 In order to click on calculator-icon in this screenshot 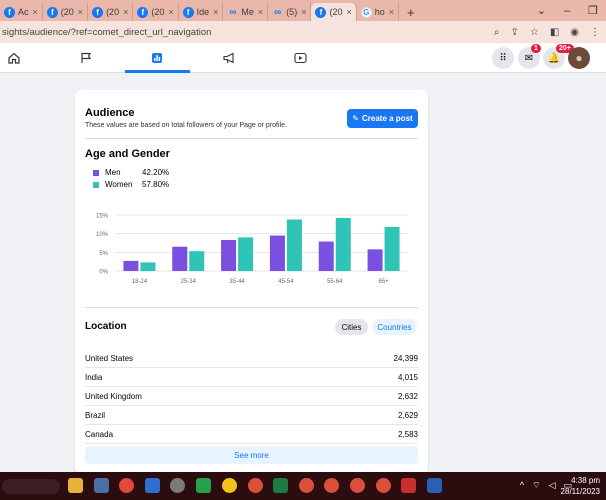, I will do `click(152, 485)`.